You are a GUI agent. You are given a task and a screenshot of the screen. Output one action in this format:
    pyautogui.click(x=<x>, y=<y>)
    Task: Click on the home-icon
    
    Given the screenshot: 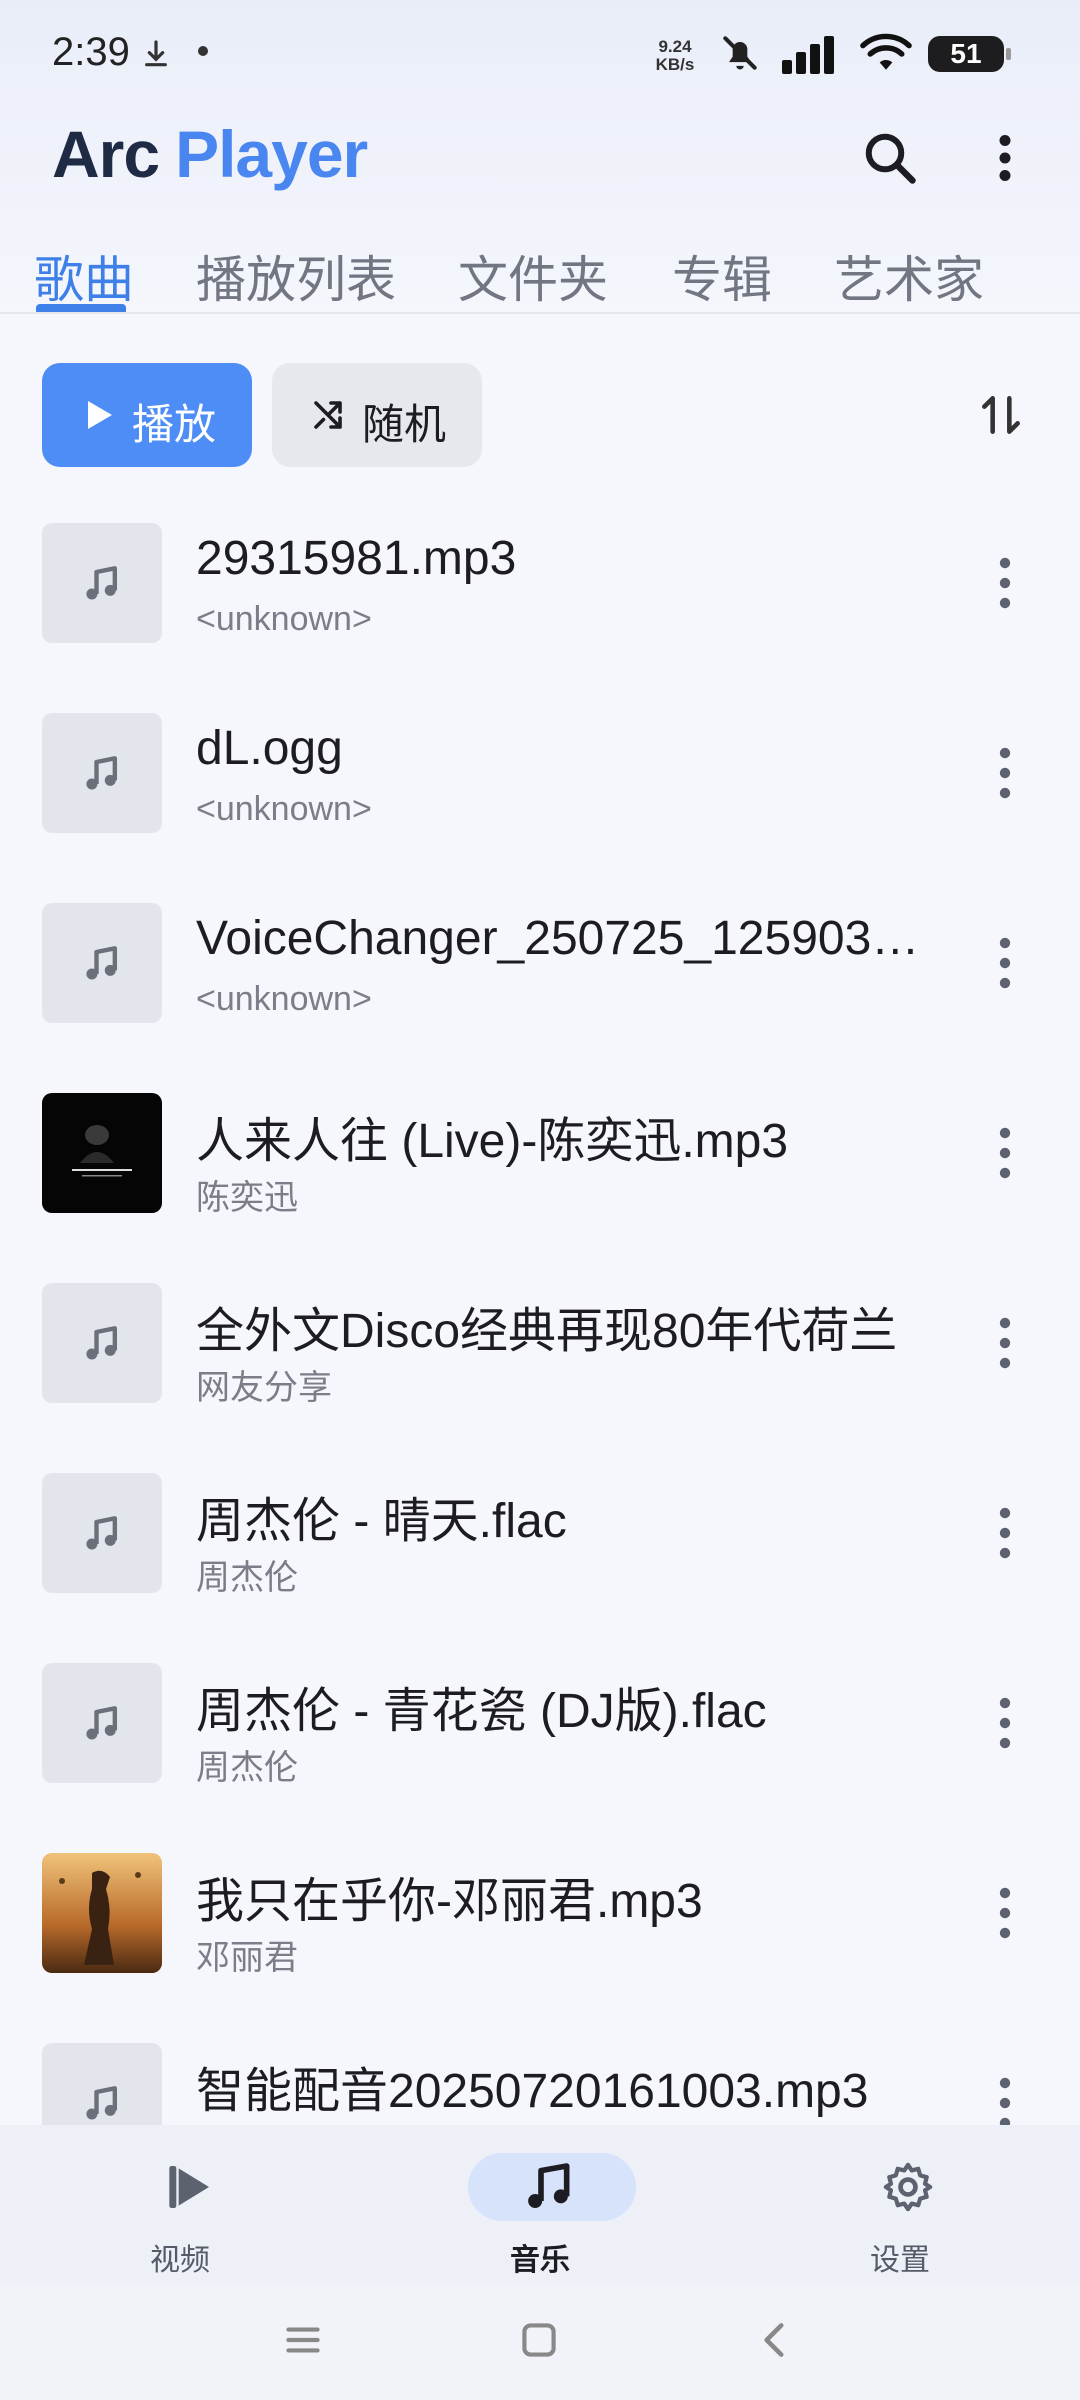 What is the action you would take?
    pyautogui.click(x=539, y=2340)
    